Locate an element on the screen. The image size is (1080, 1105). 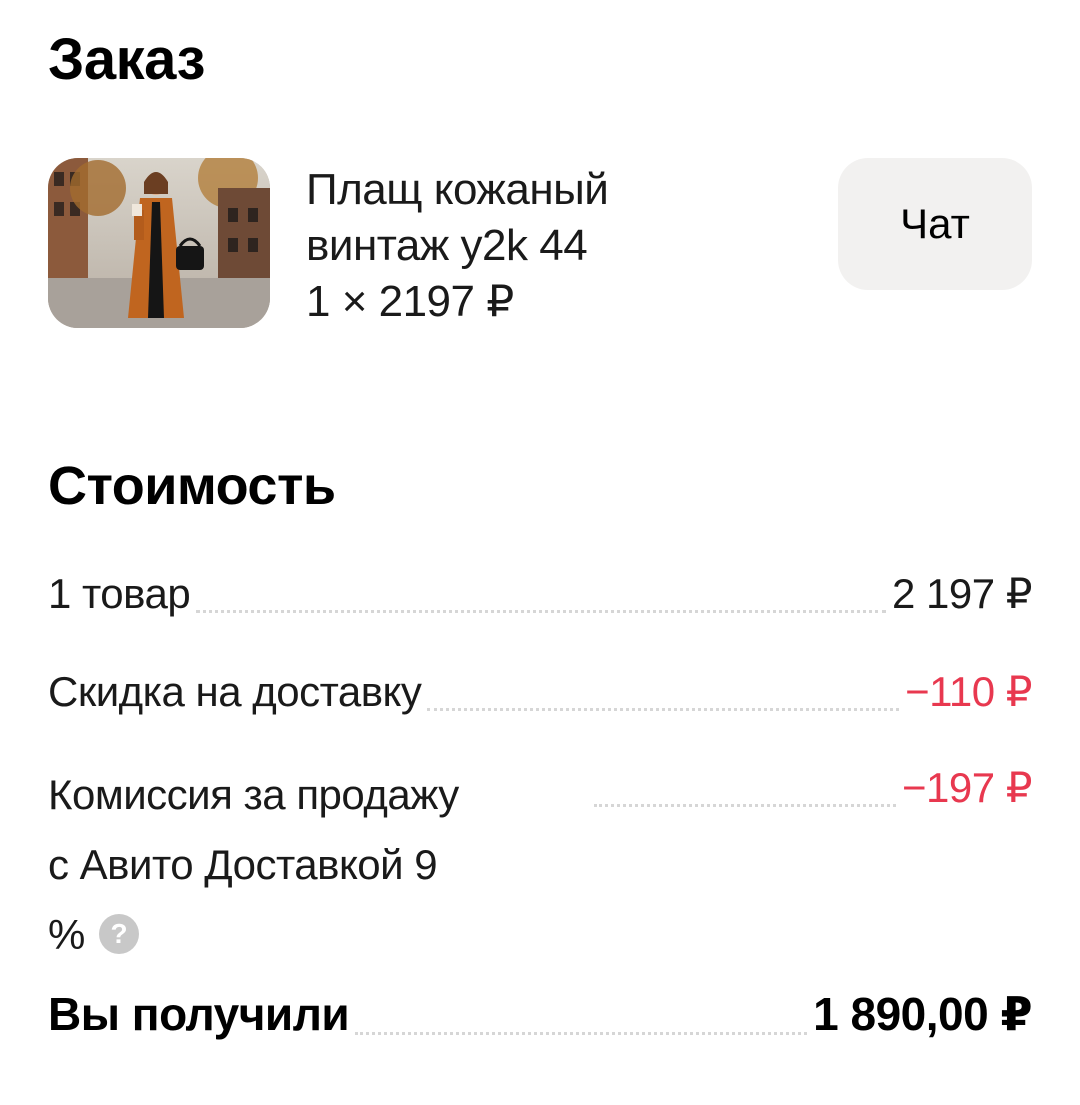
cost-title: Стоимость is located at coordinates (192, 486).